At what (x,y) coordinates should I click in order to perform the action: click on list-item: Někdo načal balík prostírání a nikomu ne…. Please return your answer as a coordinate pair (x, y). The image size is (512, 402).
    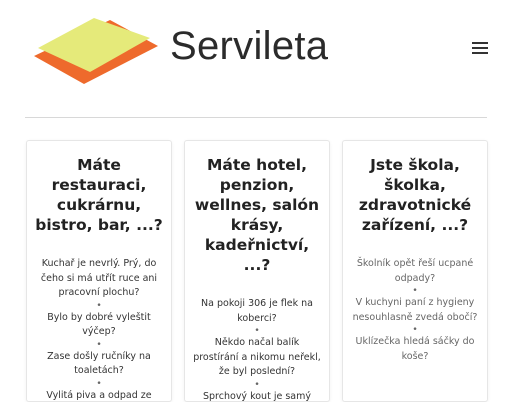
    Looking at the image, I should click on (257, 358).